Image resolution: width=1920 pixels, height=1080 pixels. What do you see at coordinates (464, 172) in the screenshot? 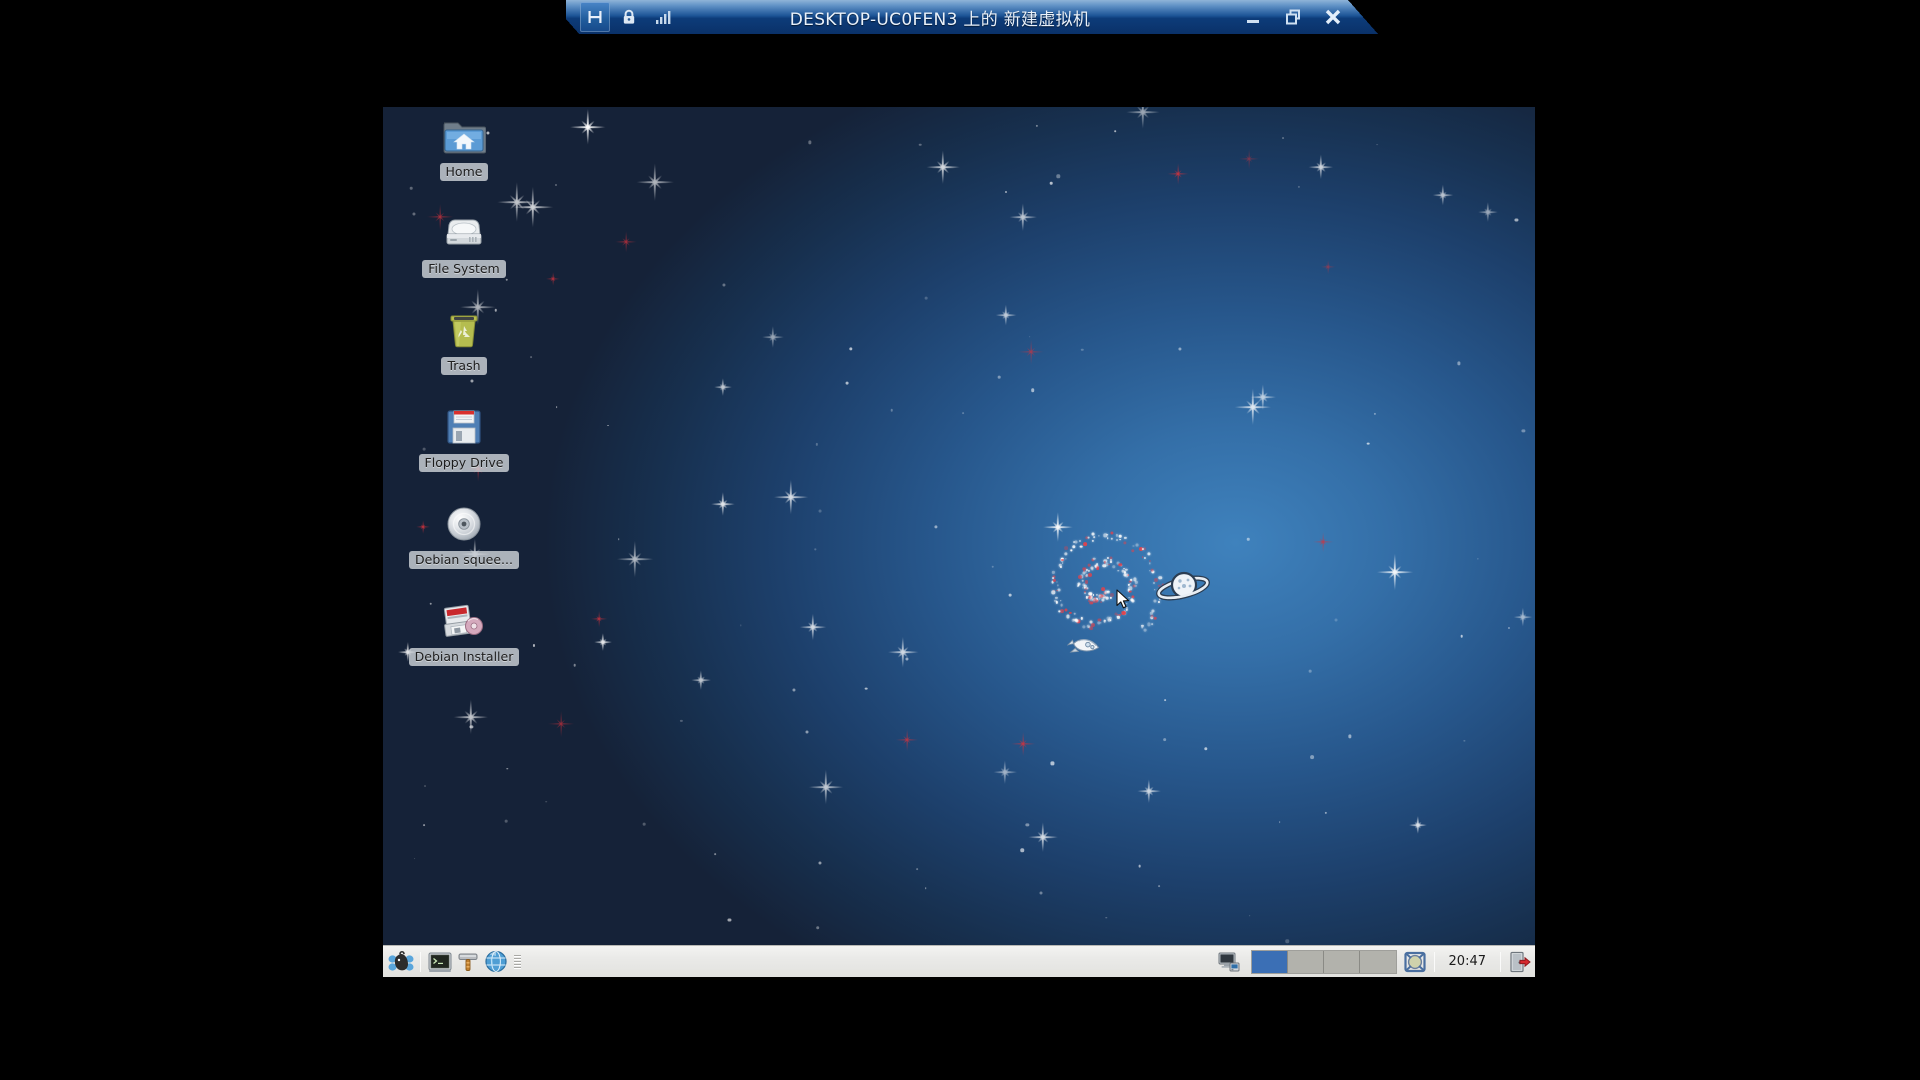
I see `desktop-icon-label: Home` at bounding box center [464, 172].